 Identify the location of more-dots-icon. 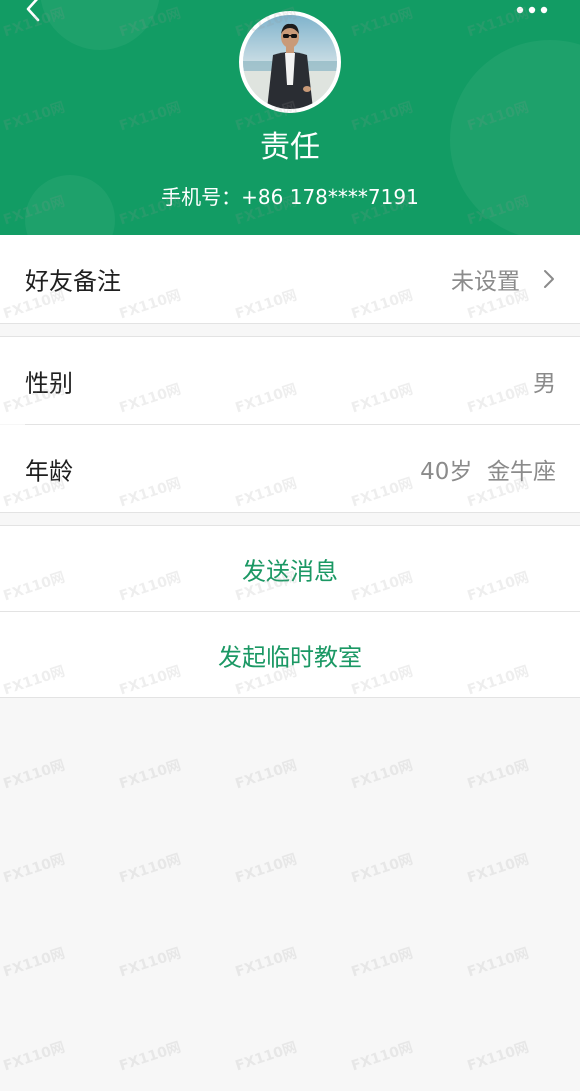
(532, 10).